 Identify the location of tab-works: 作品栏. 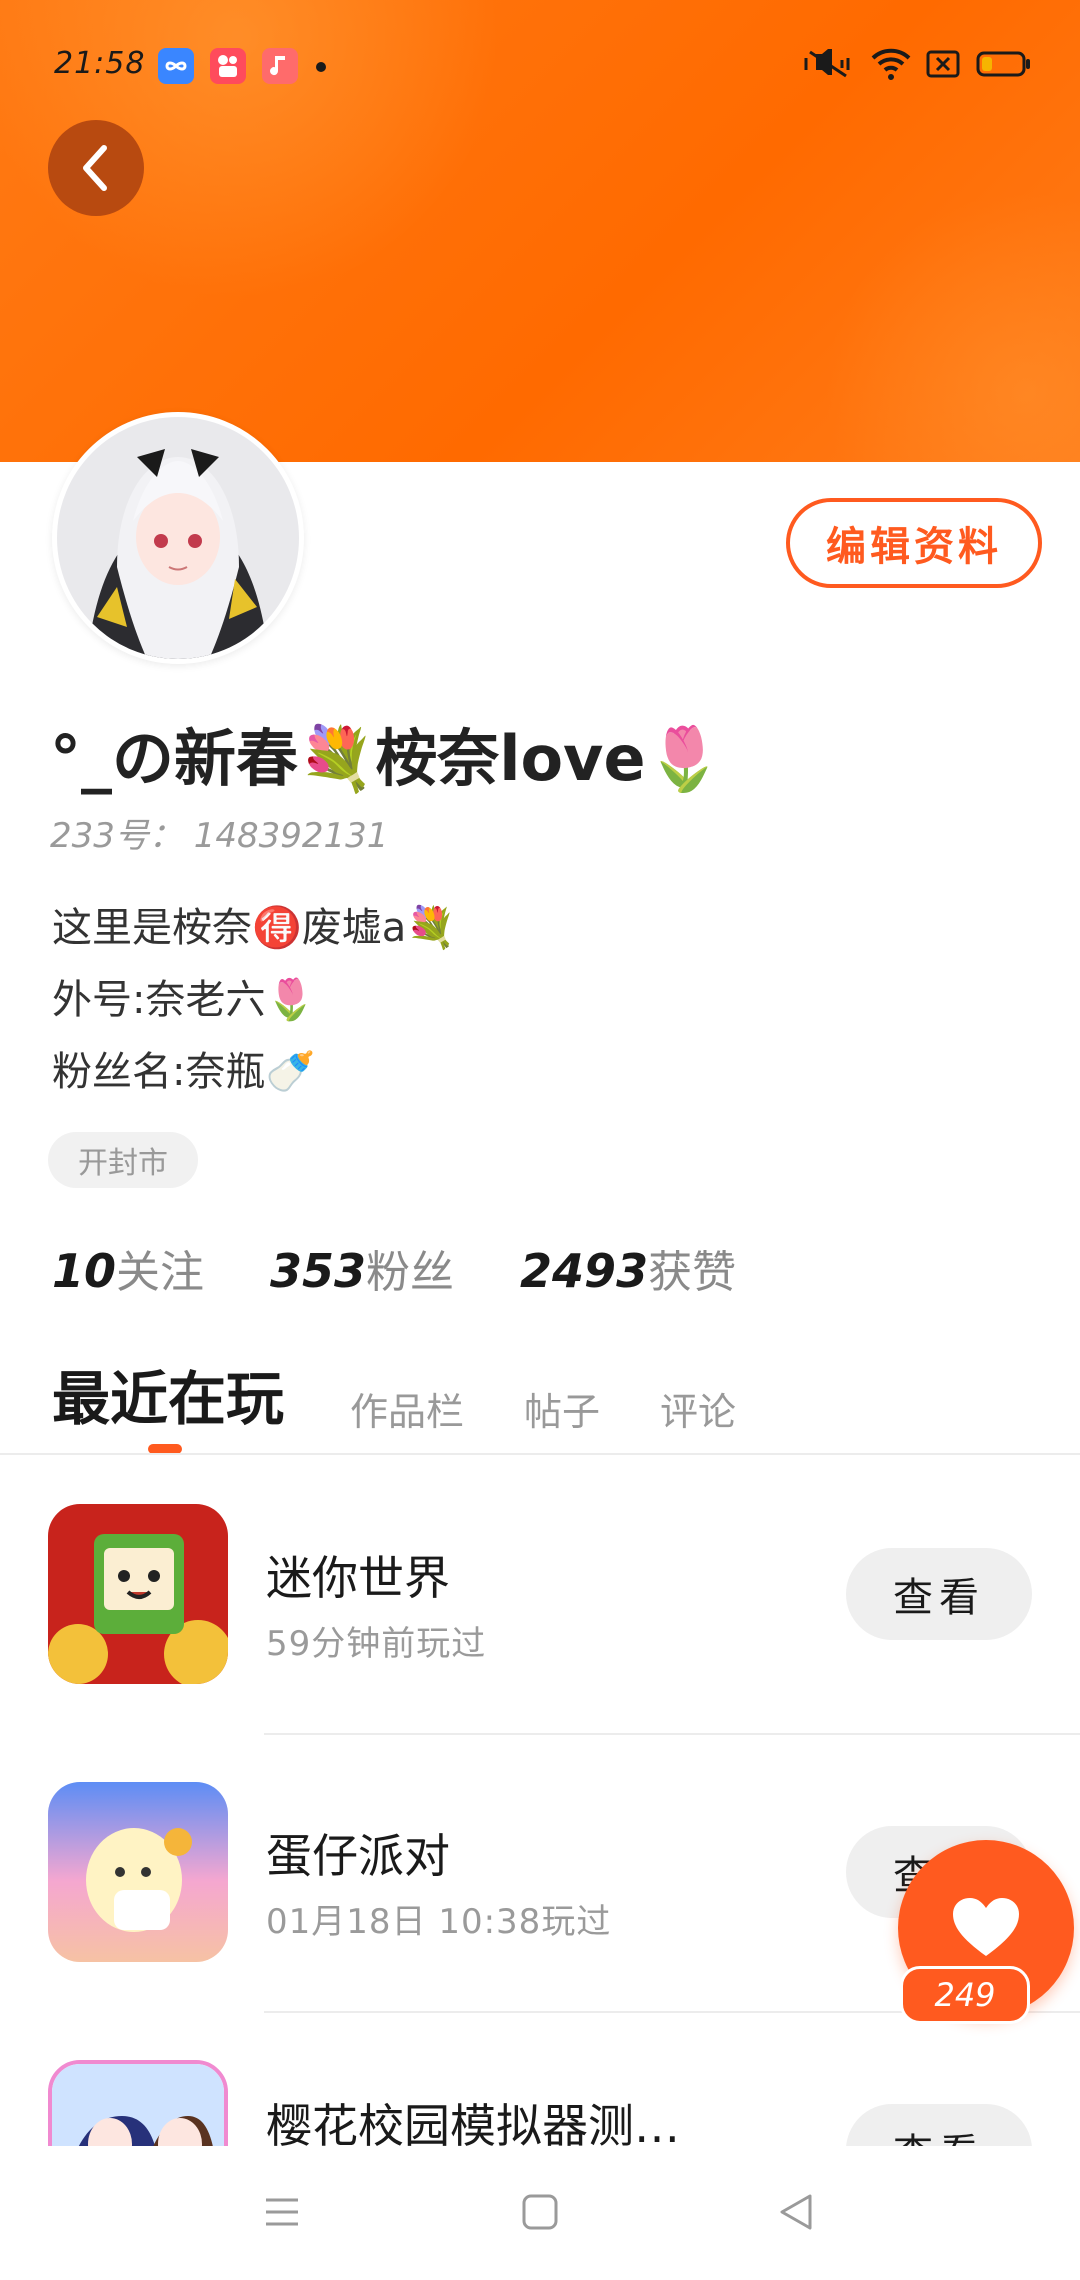
(407, 1408).